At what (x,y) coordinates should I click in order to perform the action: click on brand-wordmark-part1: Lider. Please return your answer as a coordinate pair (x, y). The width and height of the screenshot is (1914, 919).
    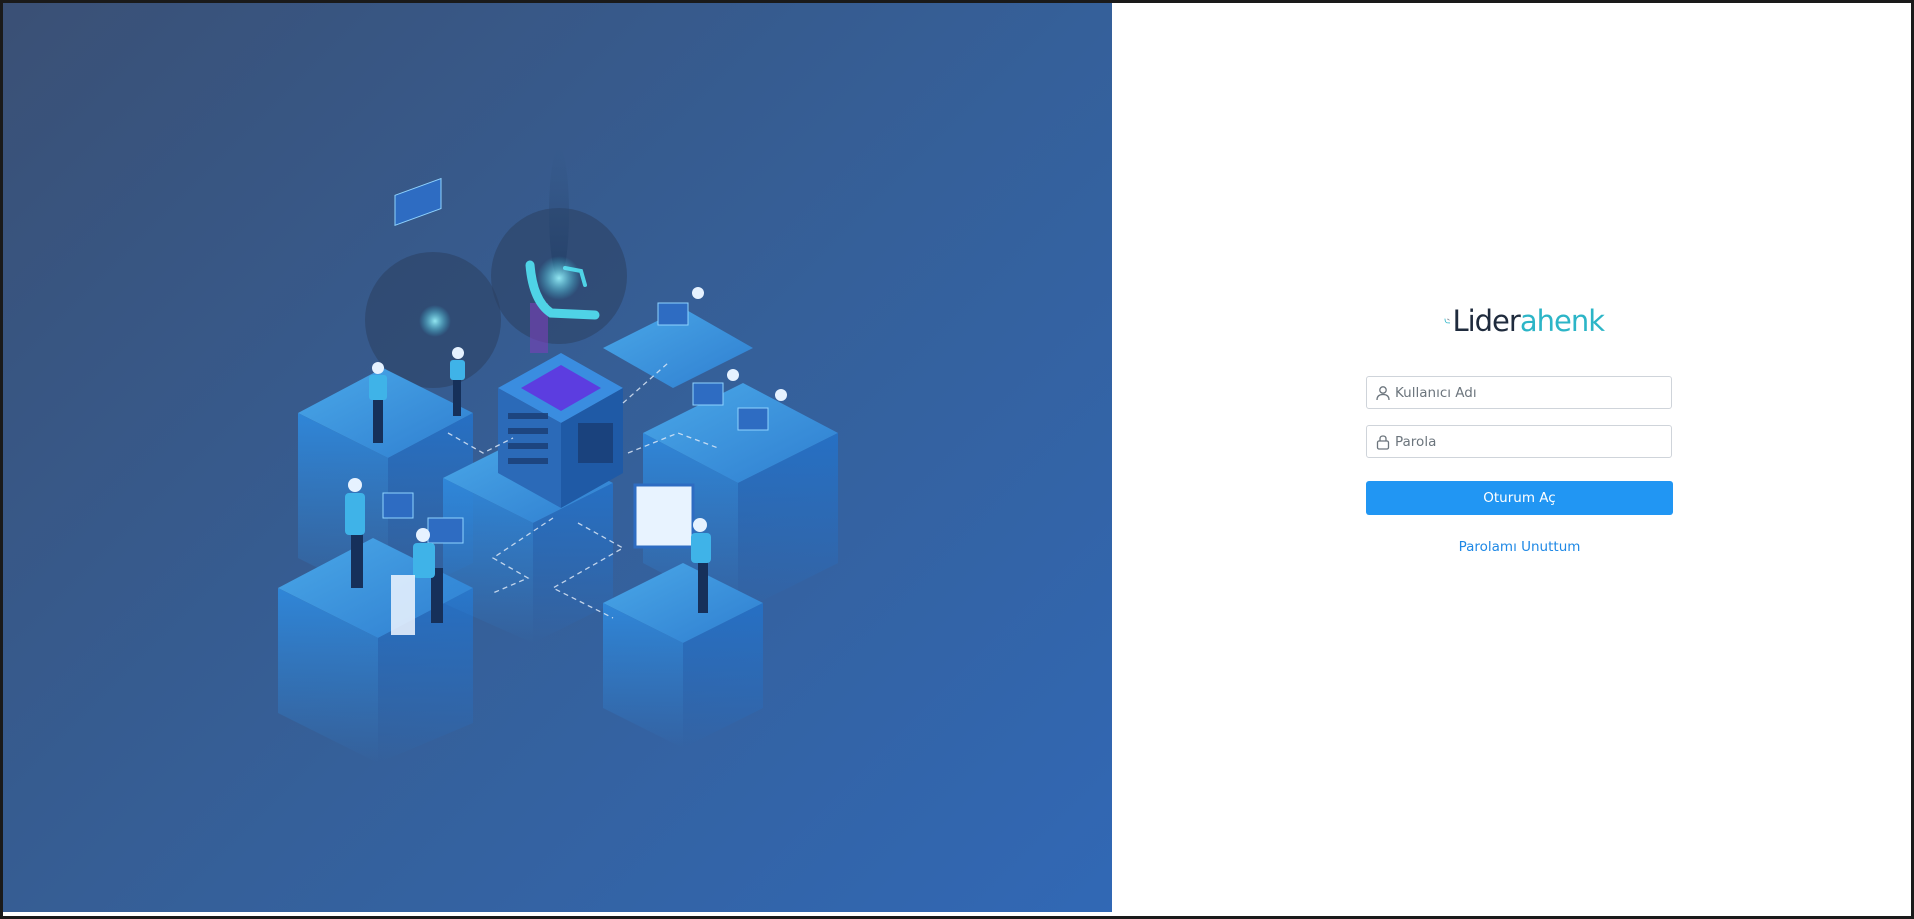
    Looking at the image, I should click on (1486, 321).